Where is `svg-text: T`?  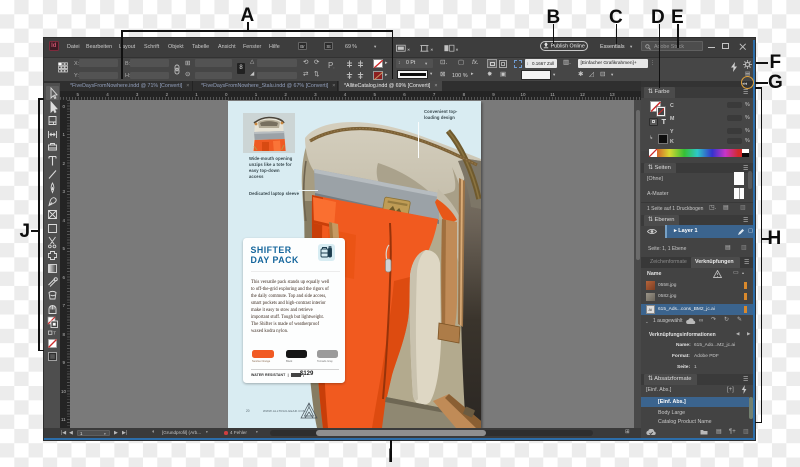 svg-text: T is located at coordinates (54, 333).